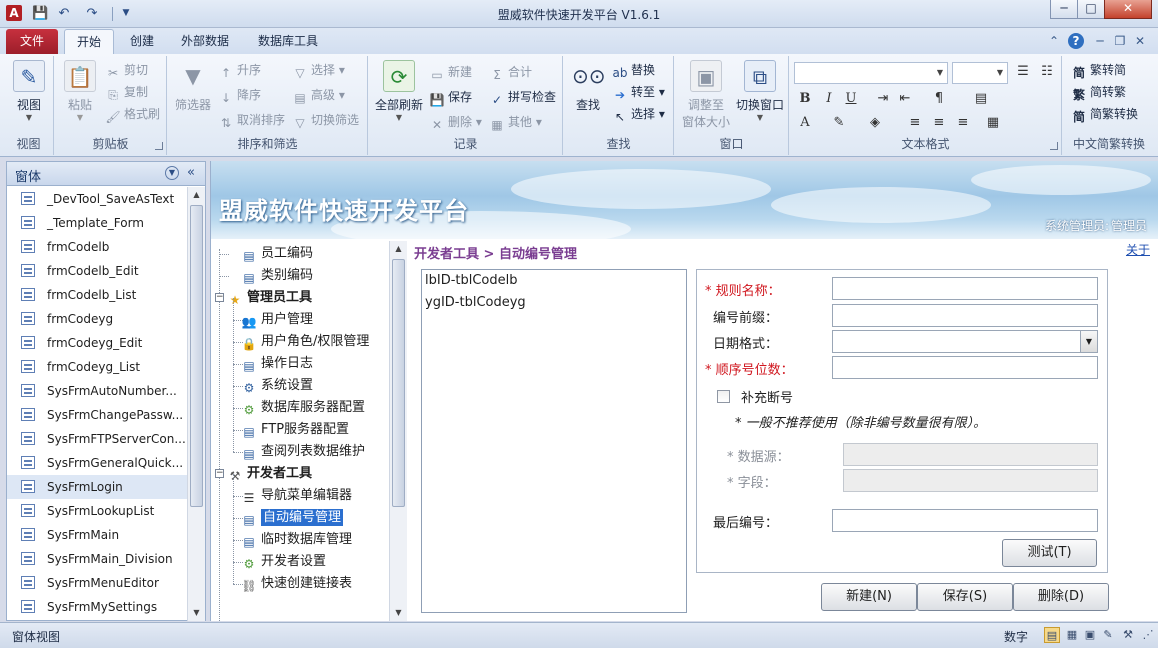  I want to click on italic-button: I, so click(829, 99).